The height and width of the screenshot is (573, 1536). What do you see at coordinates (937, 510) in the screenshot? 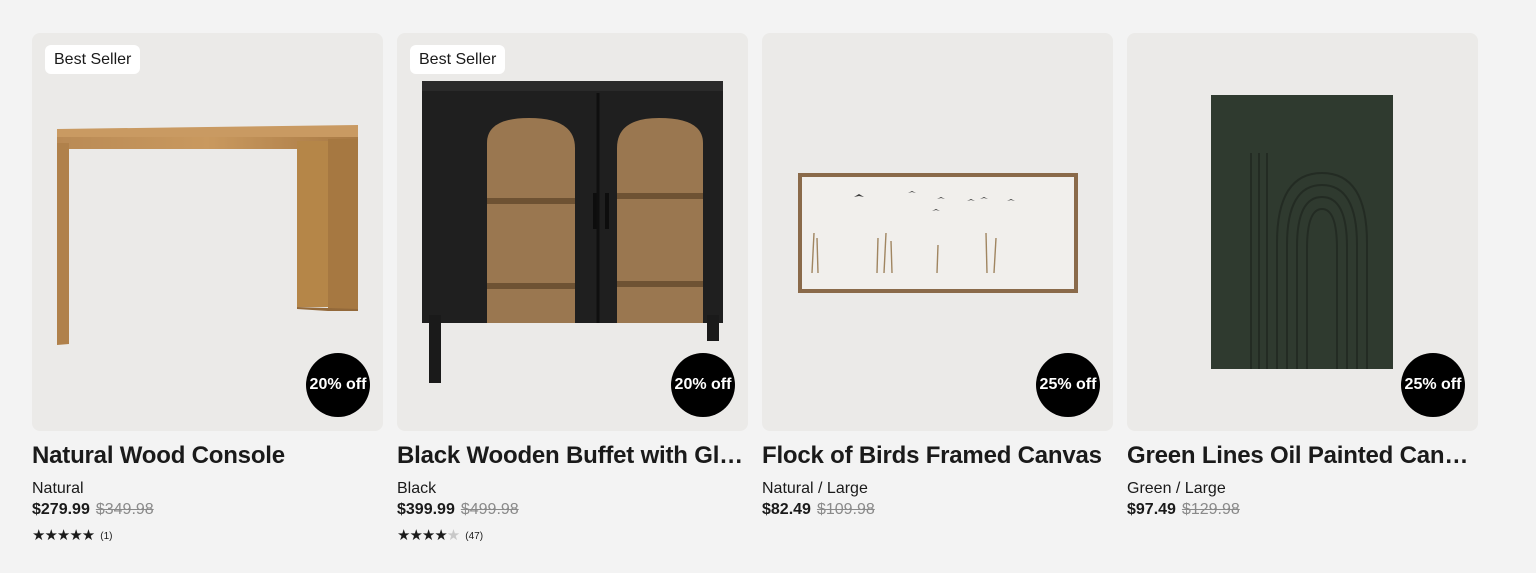
I see `price-row: $82.49 $109.98` at bounding box center [937, 510].